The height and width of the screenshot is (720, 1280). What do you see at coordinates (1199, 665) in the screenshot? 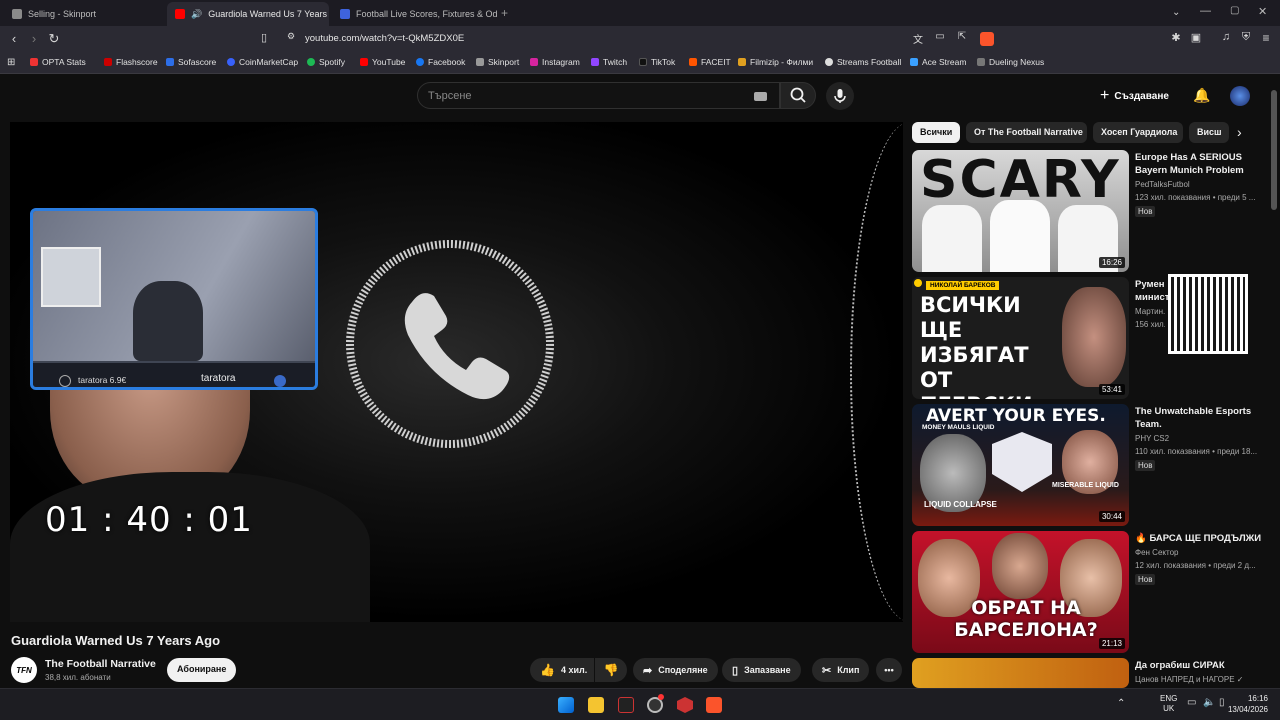
I see `recommendation-title: Да ограбиш СИРАК` at bounding box center [1199, 665].